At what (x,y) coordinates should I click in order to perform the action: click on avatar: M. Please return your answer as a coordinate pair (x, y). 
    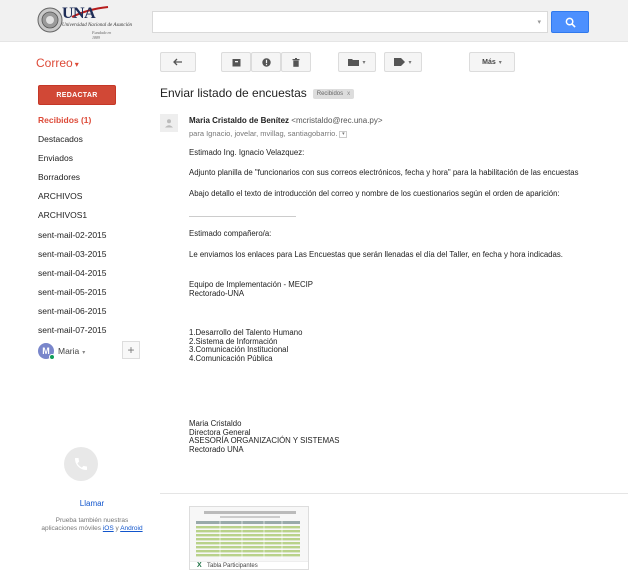
    Looking at the image, I should click on (46, 351).